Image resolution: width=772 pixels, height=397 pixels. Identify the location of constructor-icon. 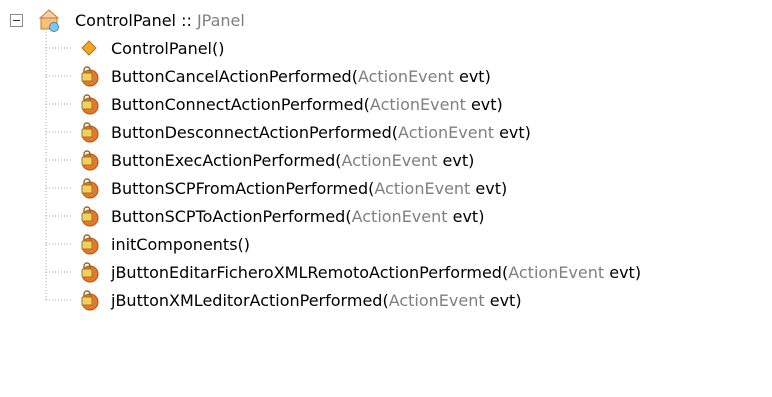
(89, 48).